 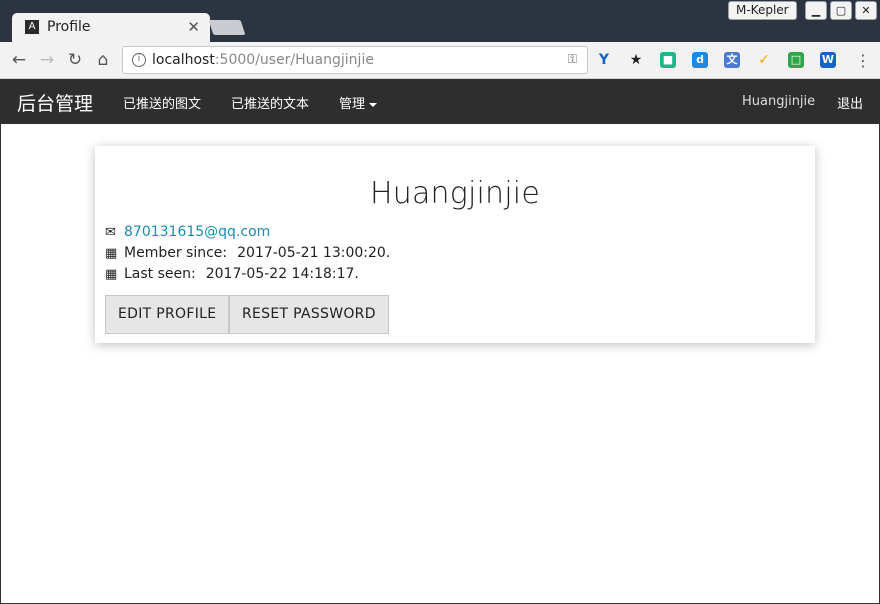 What do you see at coordinates (309, 314) in the screenshot?
I see `reset-password-button: RESET PASSWORD` at bounding box center [309, 314].